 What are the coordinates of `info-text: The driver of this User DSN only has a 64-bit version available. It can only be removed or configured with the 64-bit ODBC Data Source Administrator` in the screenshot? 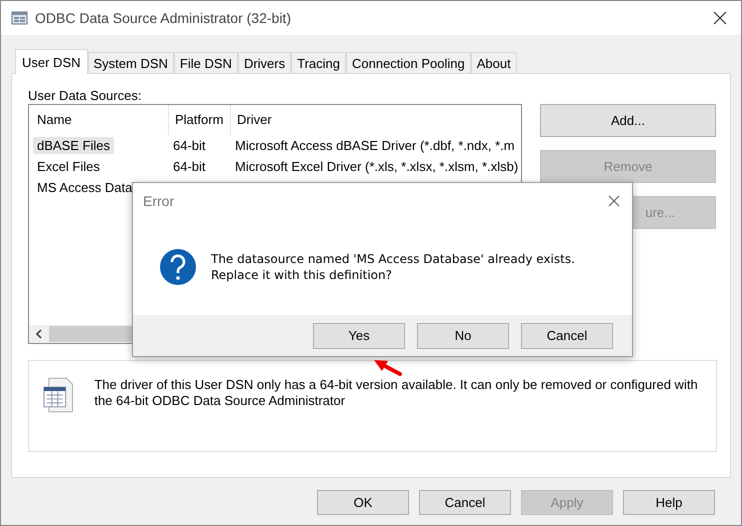 It's located at (396, 393).